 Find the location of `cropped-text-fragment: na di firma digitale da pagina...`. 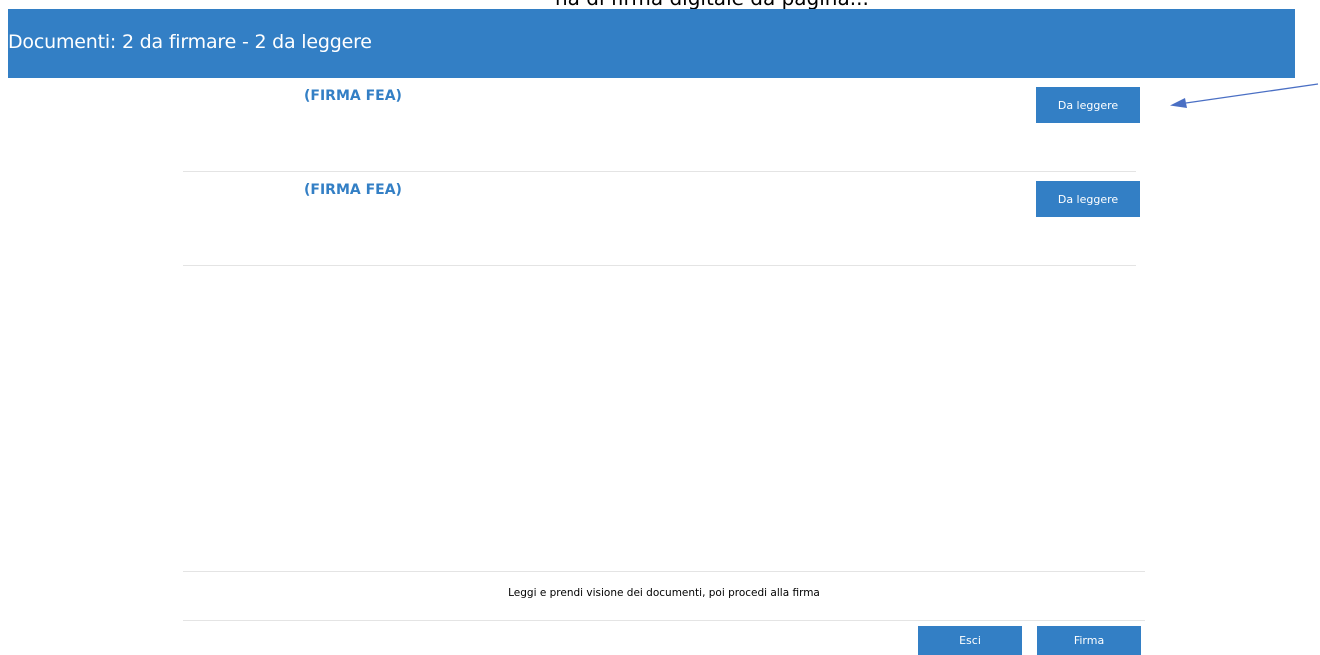

cropped-text-fragment: na di firma digitale da pagina... is located at coordinates (712, 4).